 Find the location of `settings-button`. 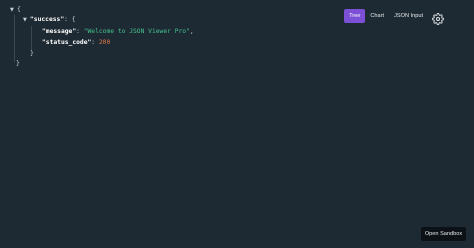

settings-button is located at coordinates (438, 17).